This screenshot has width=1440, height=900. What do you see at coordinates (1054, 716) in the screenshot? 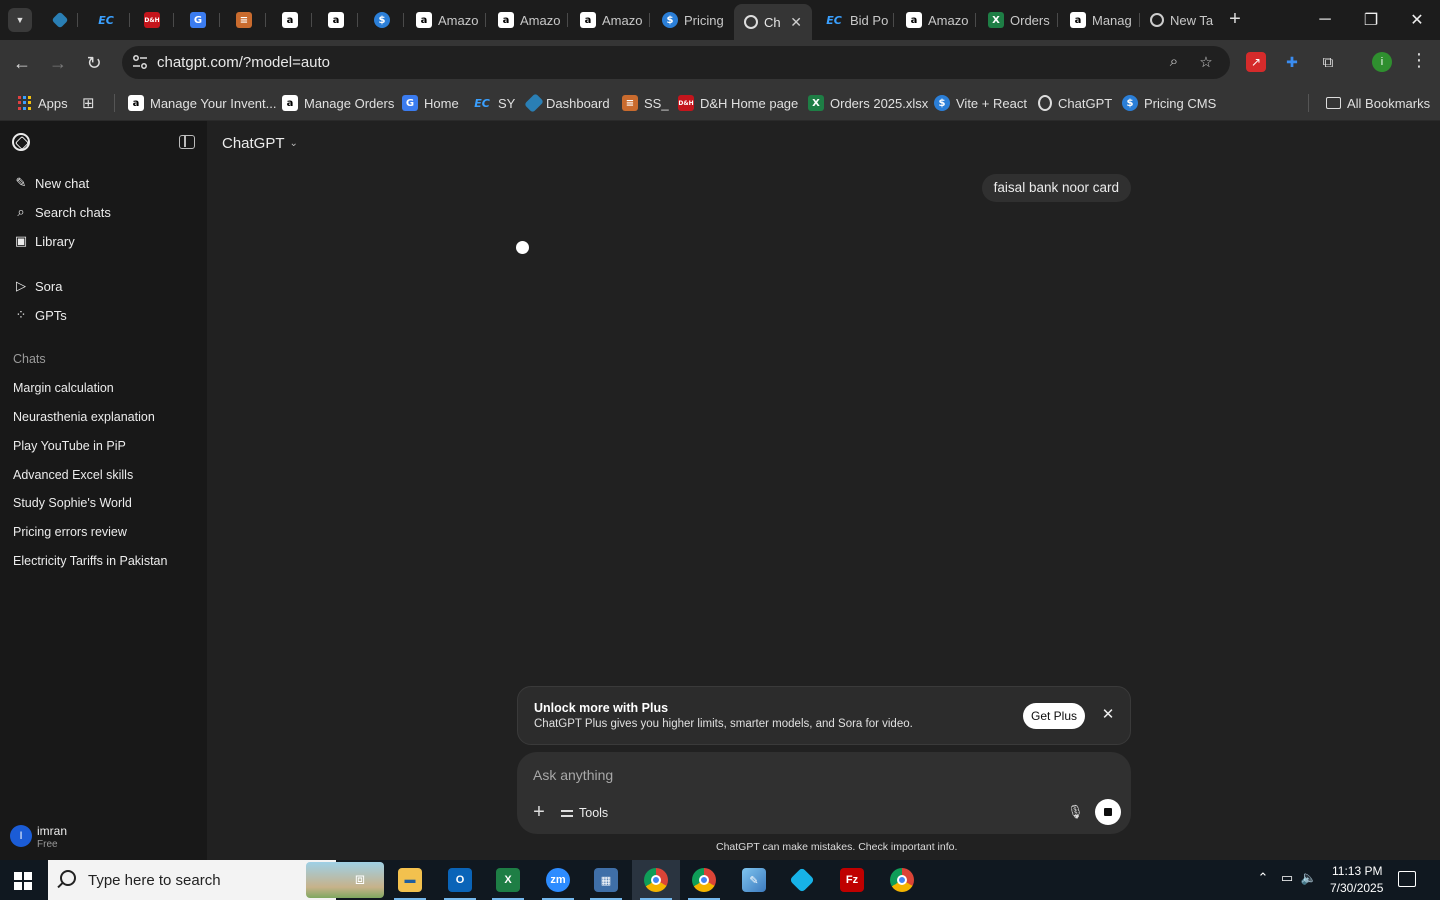
I see `get-plus-button: Get Plus` at bounding box center [1054, 716].